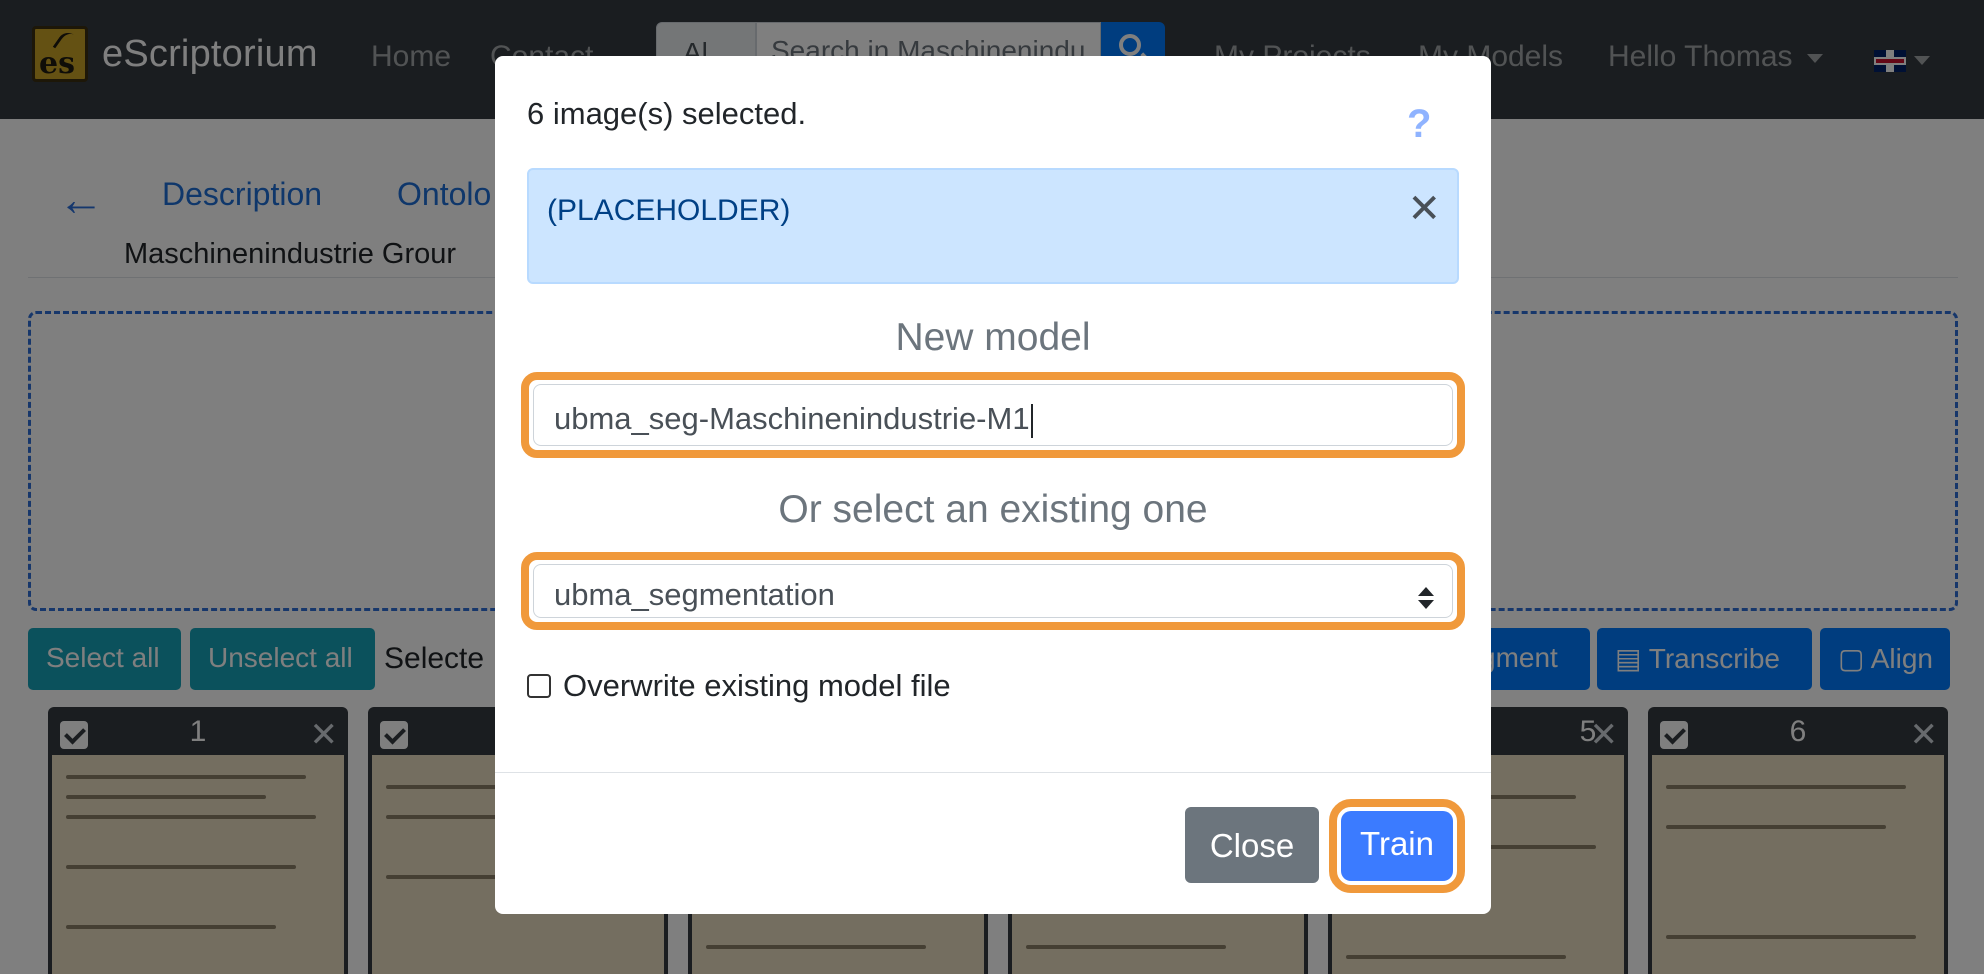  Describe the element at coordinates (1031, 420) in the screenshot. I see `text-cursor` at that location.